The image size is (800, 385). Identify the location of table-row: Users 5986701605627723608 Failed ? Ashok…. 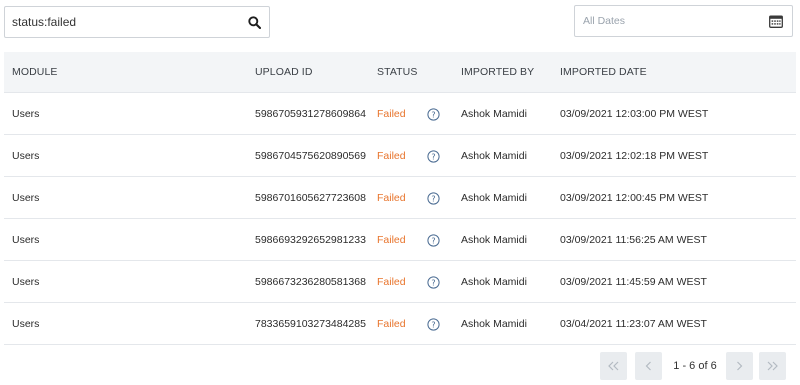
(400, 198).